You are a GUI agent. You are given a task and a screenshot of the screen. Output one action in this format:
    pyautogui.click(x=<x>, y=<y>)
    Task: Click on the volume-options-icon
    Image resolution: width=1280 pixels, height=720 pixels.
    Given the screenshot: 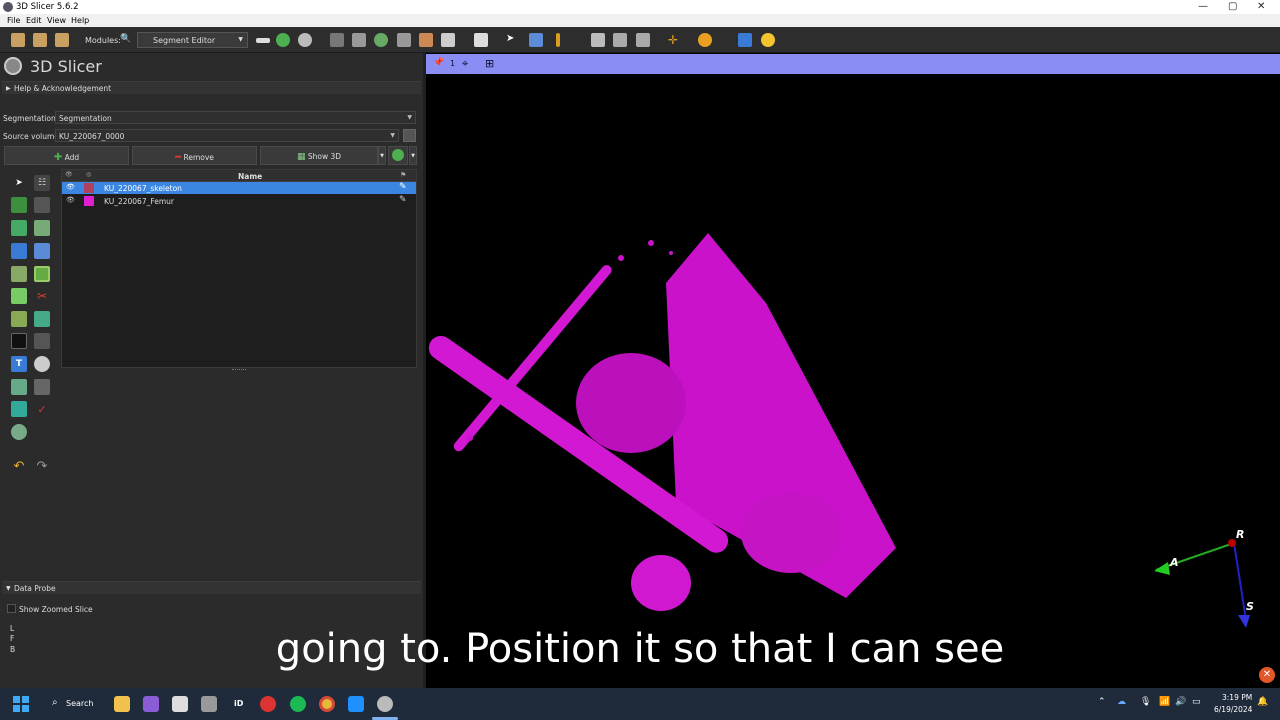 What is the action you would take?
    pyautogui.click(x=409, y=135)
    